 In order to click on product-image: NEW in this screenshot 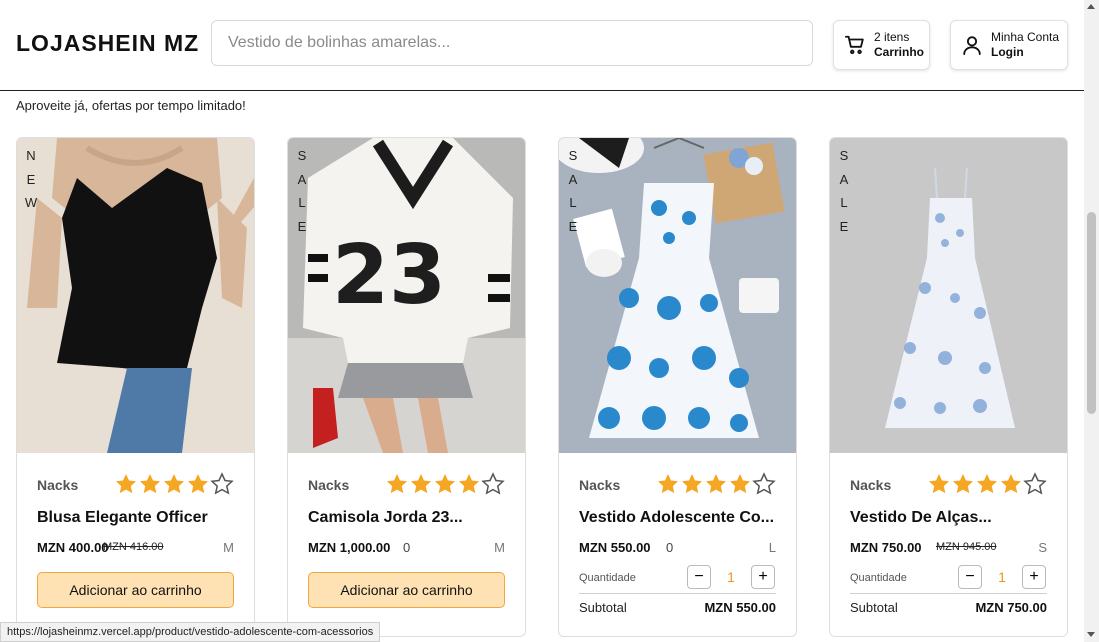, I will do `click(135, 295)`.